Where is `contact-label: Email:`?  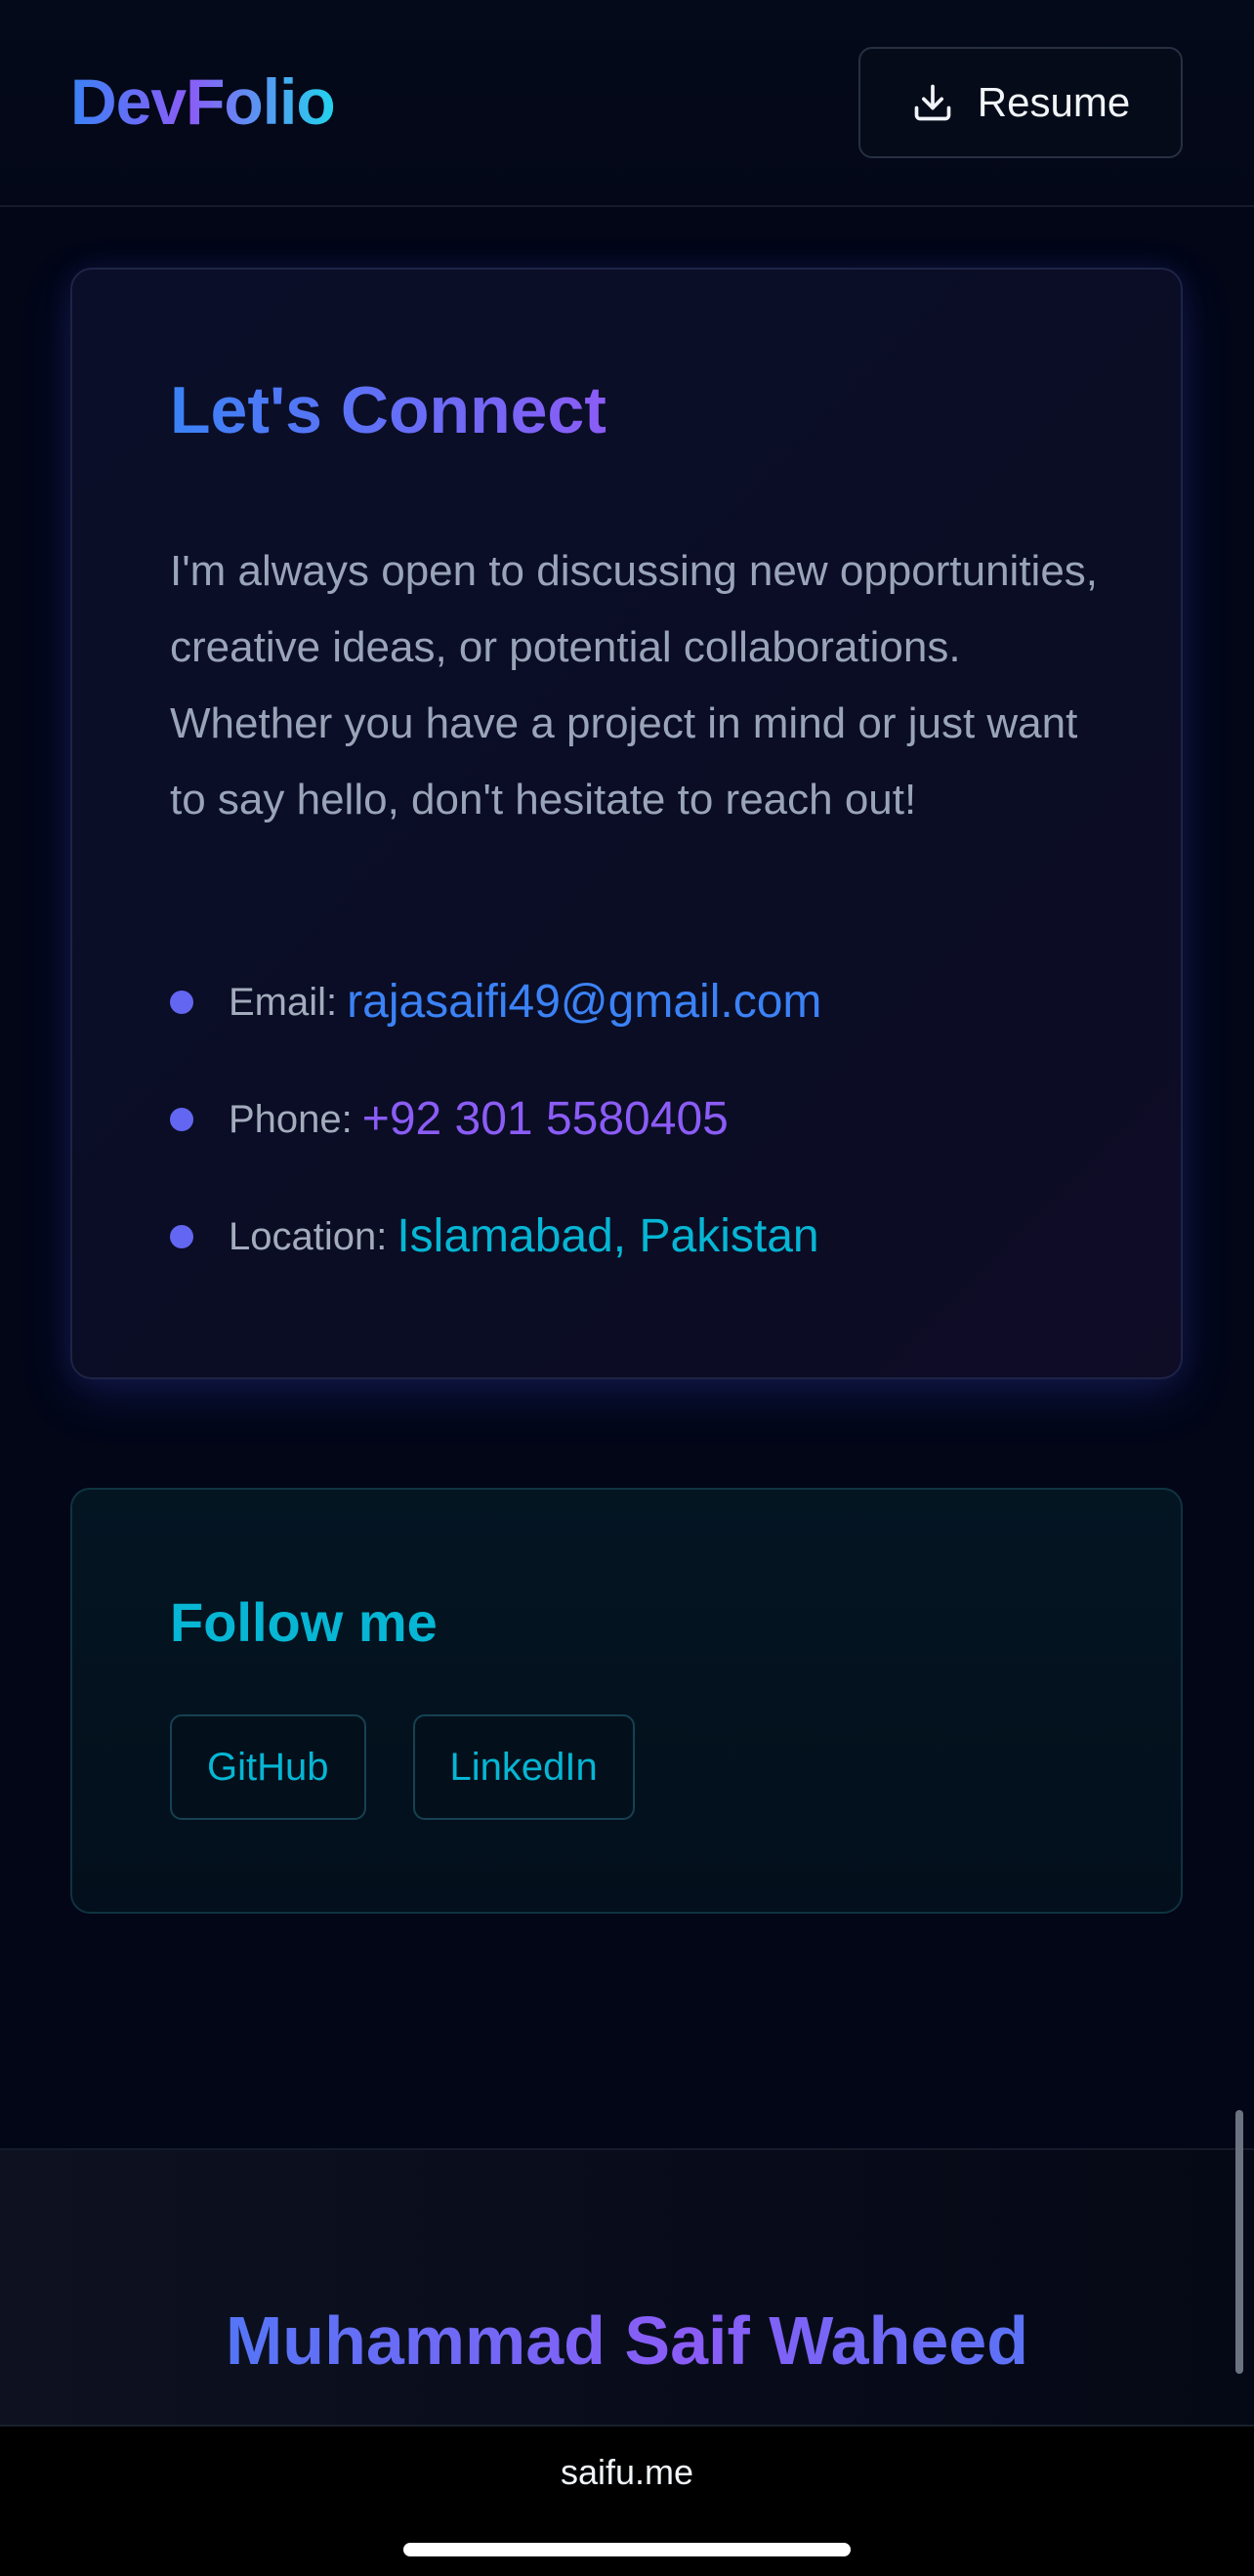
contact-label: Email: is located at coordinates (283, 1002).